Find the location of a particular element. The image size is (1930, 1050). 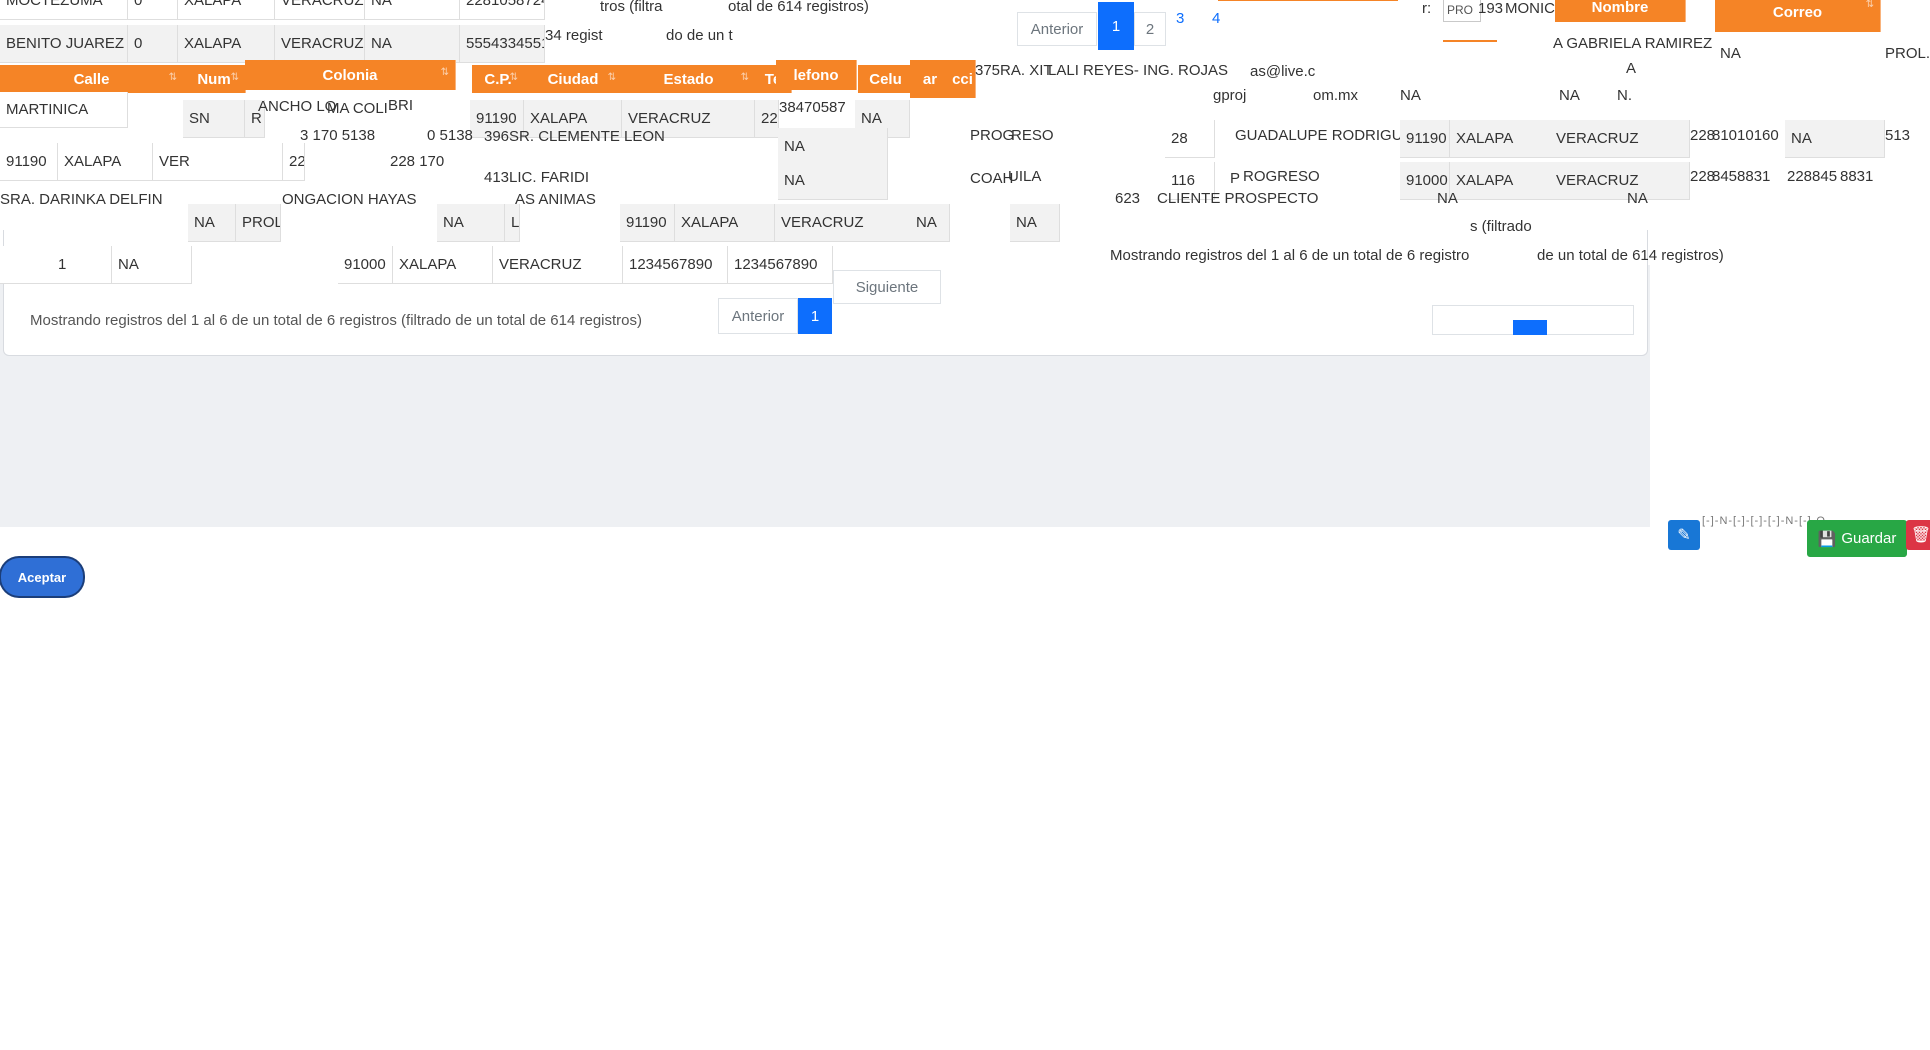

table-cell: SN is located at coordinates (214, 119).